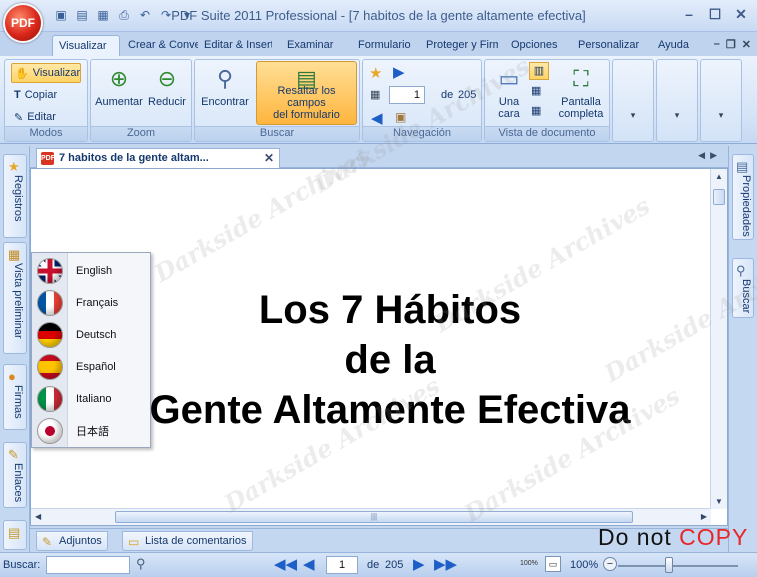  Describe the element at coordinates (719, 197) in the screenshot. I see `vertical-scroll-thumb` at that location.